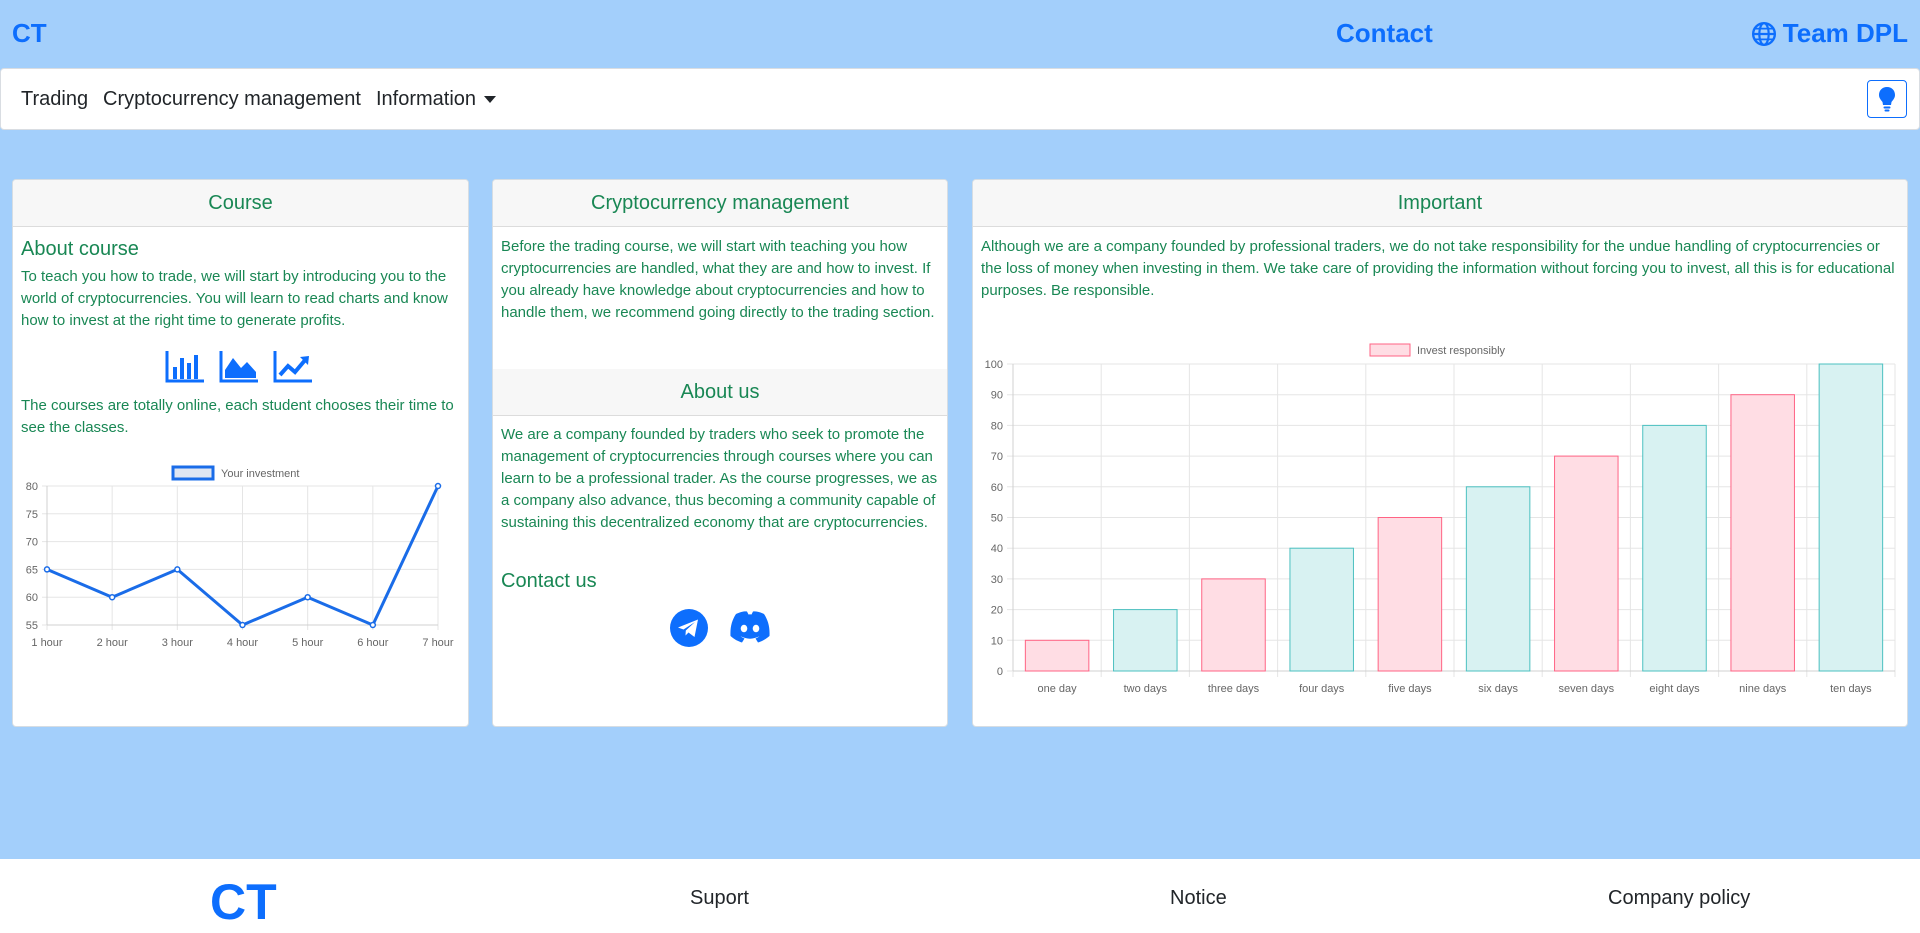 The image size is (1920, 933). What do you see at coordinates (293, 367) in the screenshot?
I see `line-chart-icon` at bounding box center [293, 367].